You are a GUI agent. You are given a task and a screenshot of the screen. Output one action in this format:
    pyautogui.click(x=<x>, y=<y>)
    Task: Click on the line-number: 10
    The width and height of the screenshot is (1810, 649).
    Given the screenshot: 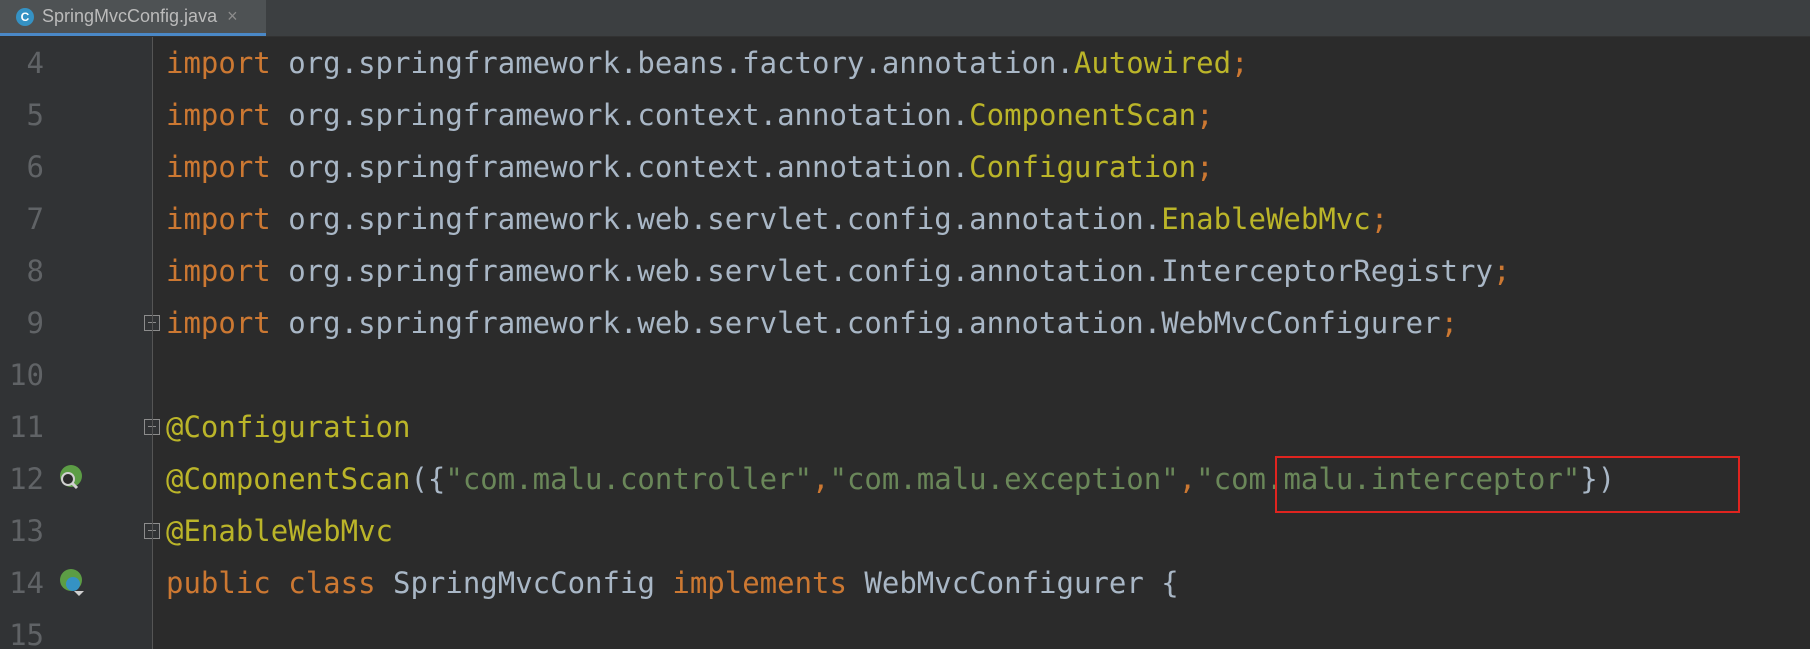 What is the action you would take?
    pyautogui.click(x=26, y=375)
    